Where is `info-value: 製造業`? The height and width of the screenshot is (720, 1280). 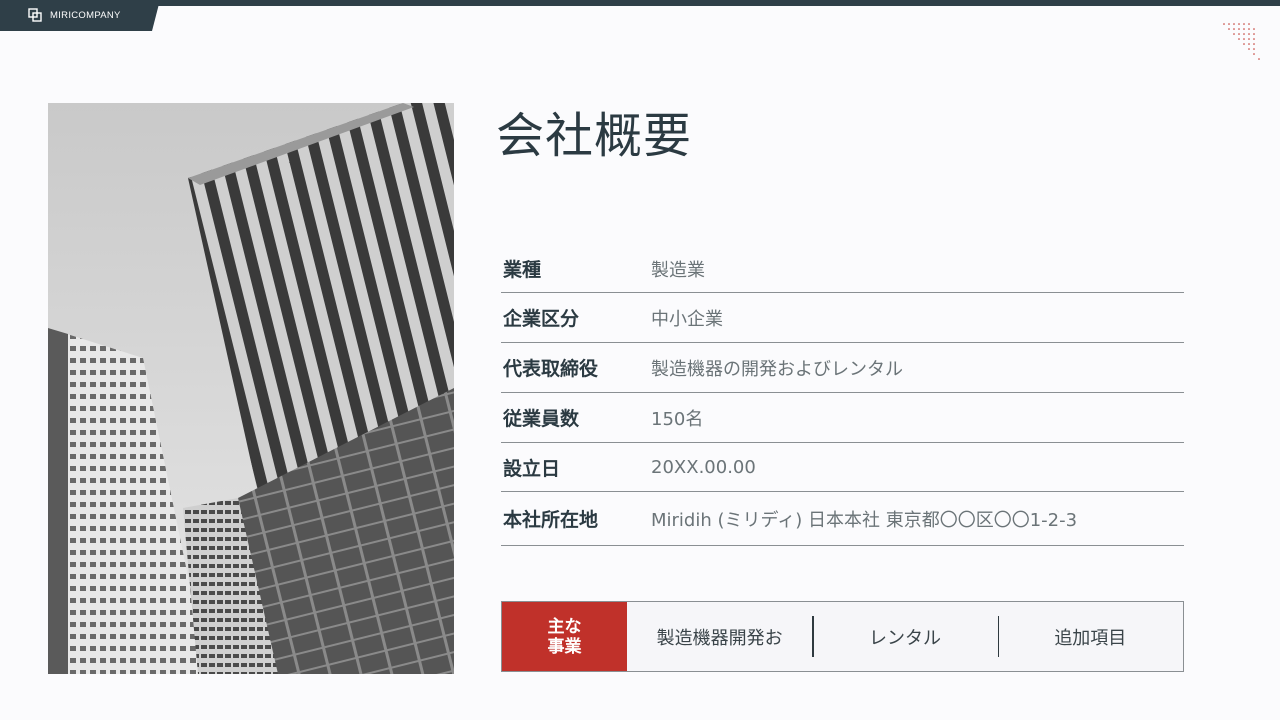
info-value: 製造業 is located at coordinates (678, 270).